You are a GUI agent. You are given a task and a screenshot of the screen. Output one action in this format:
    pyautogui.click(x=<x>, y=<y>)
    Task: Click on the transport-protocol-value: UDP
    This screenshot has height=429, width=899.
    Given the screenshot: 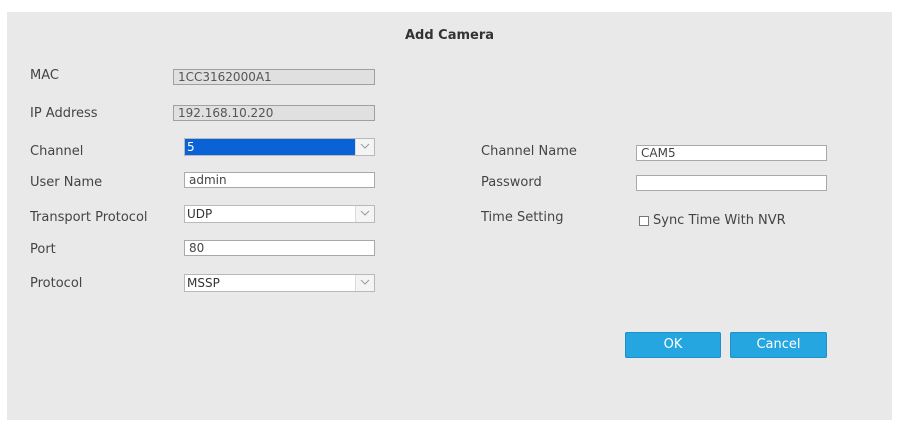 What is the action you would take?
    pyautogui.click(x=200, y=214)
    